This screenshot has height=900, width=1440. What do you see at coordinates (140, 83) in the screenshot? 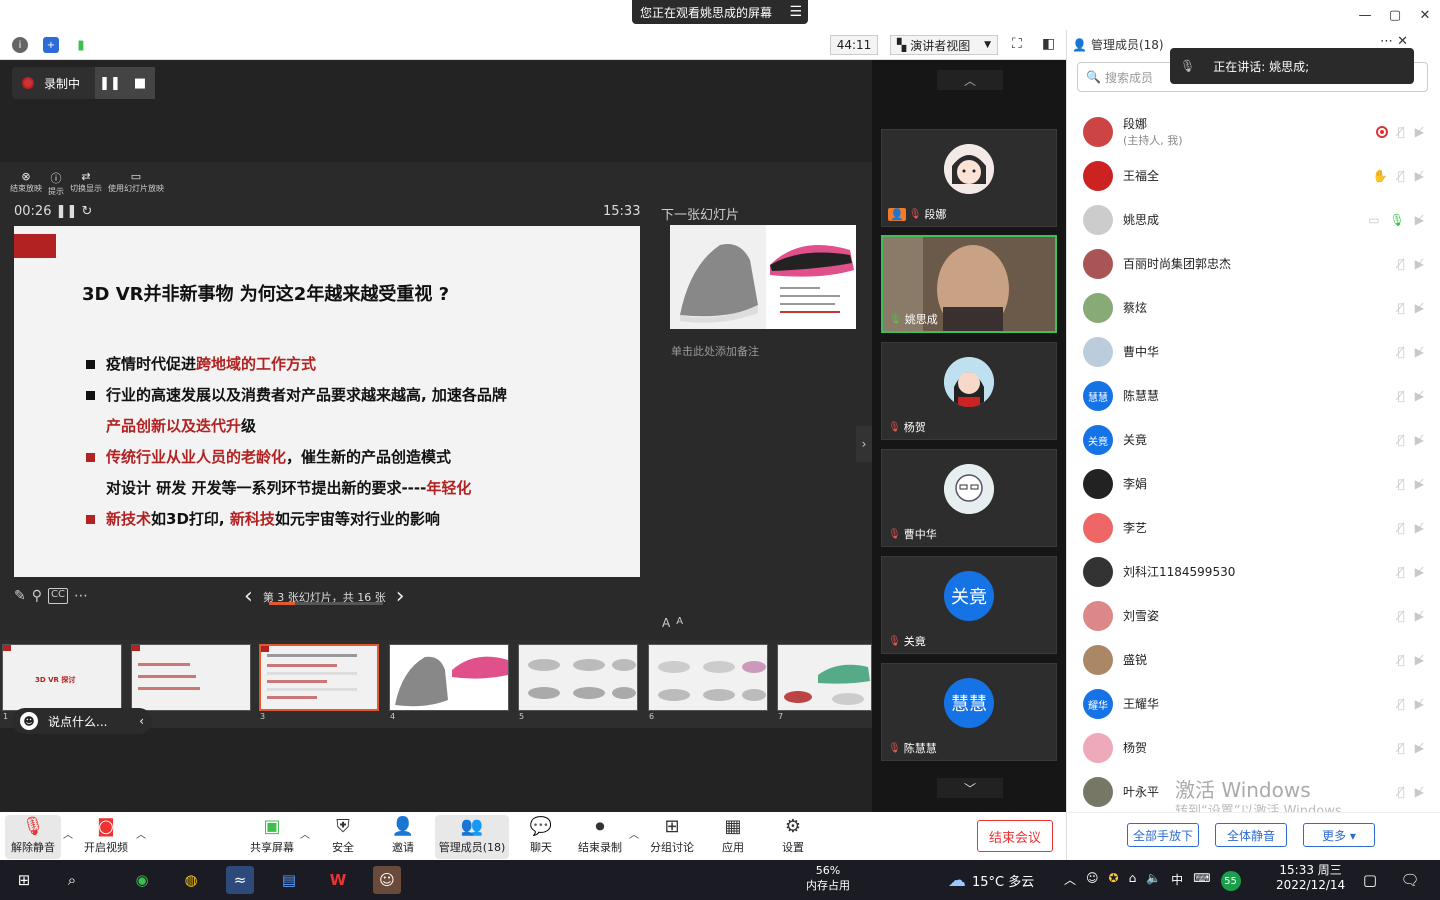
I see `stop-recording-button: ■` at bounding box center [140, 83].